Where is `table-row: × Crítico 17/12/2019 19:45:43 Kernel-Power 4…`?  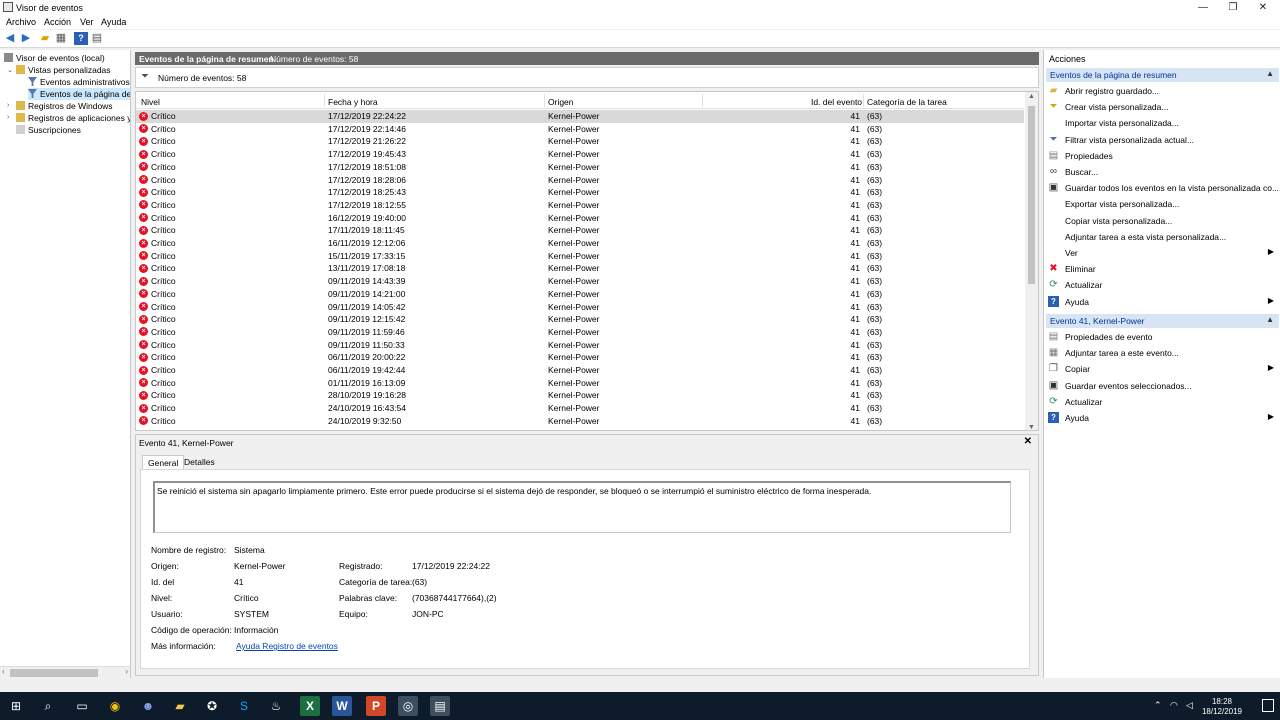 table-row: × Crítico 17/12/2019 19:45:43 Kernel-Power 4… is located at coordinates (580, 154).